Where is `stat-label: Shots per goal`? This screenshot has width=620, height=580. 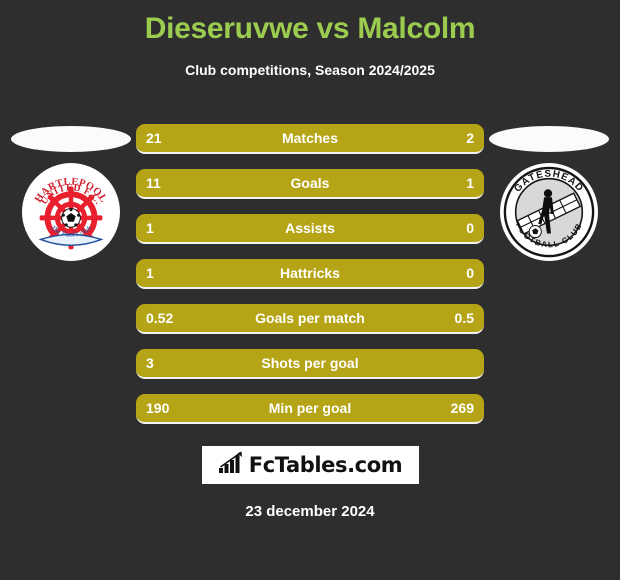 stat-label: Shots per goal is located at coordinates (310, 363).